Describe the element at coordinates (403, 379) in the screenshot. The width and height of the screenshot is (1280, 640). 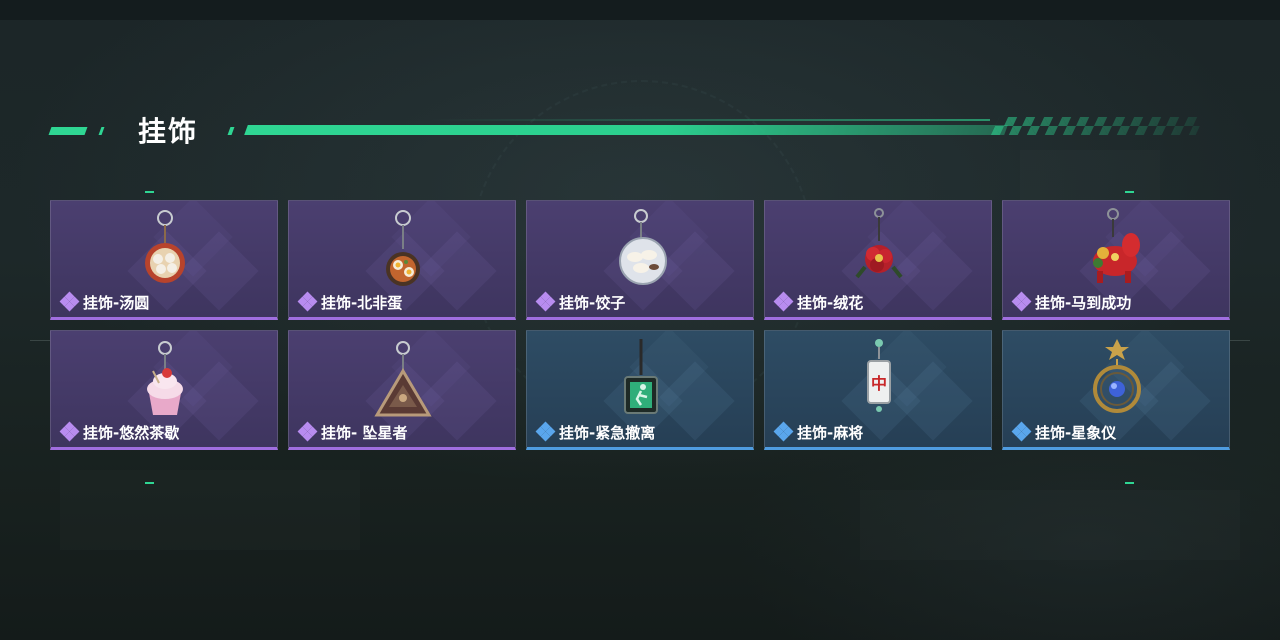
I see `triangle-emblem-charm-icon` at that location.